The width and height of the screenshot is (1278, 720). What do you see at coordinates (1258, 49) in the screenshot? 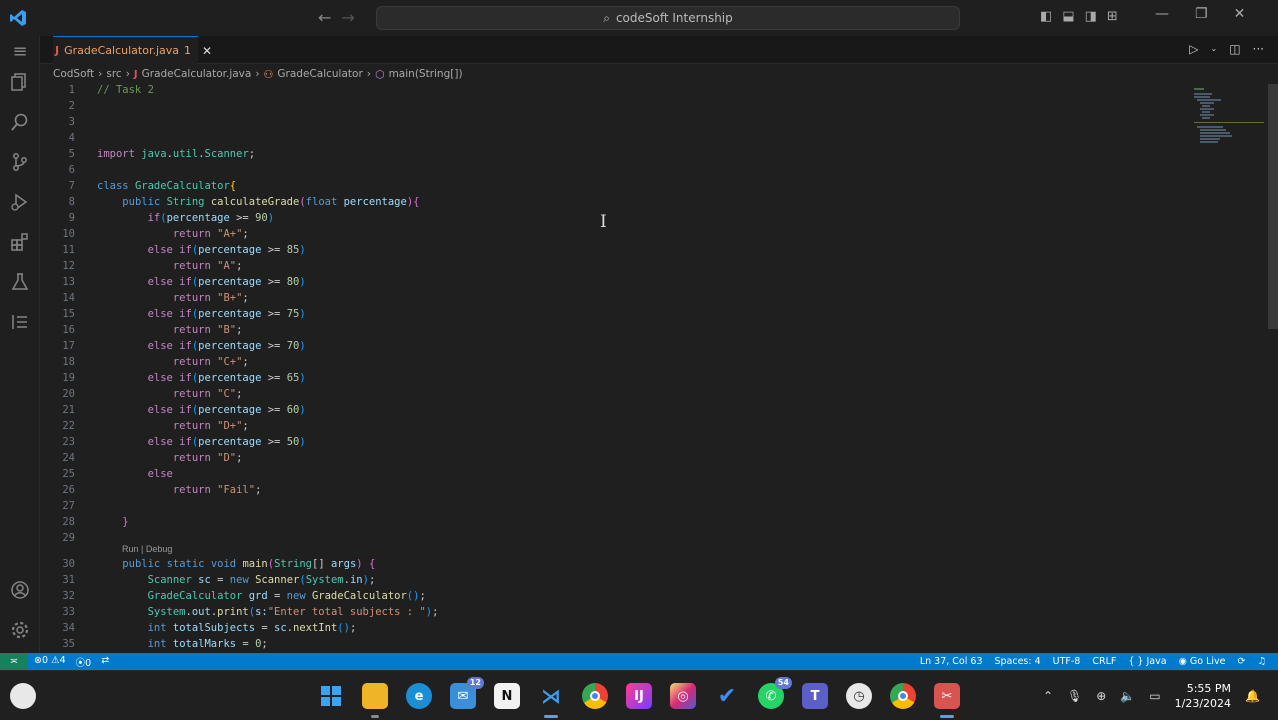
I see `more-actions-icon: ···` at bounding box center [1258, 49].